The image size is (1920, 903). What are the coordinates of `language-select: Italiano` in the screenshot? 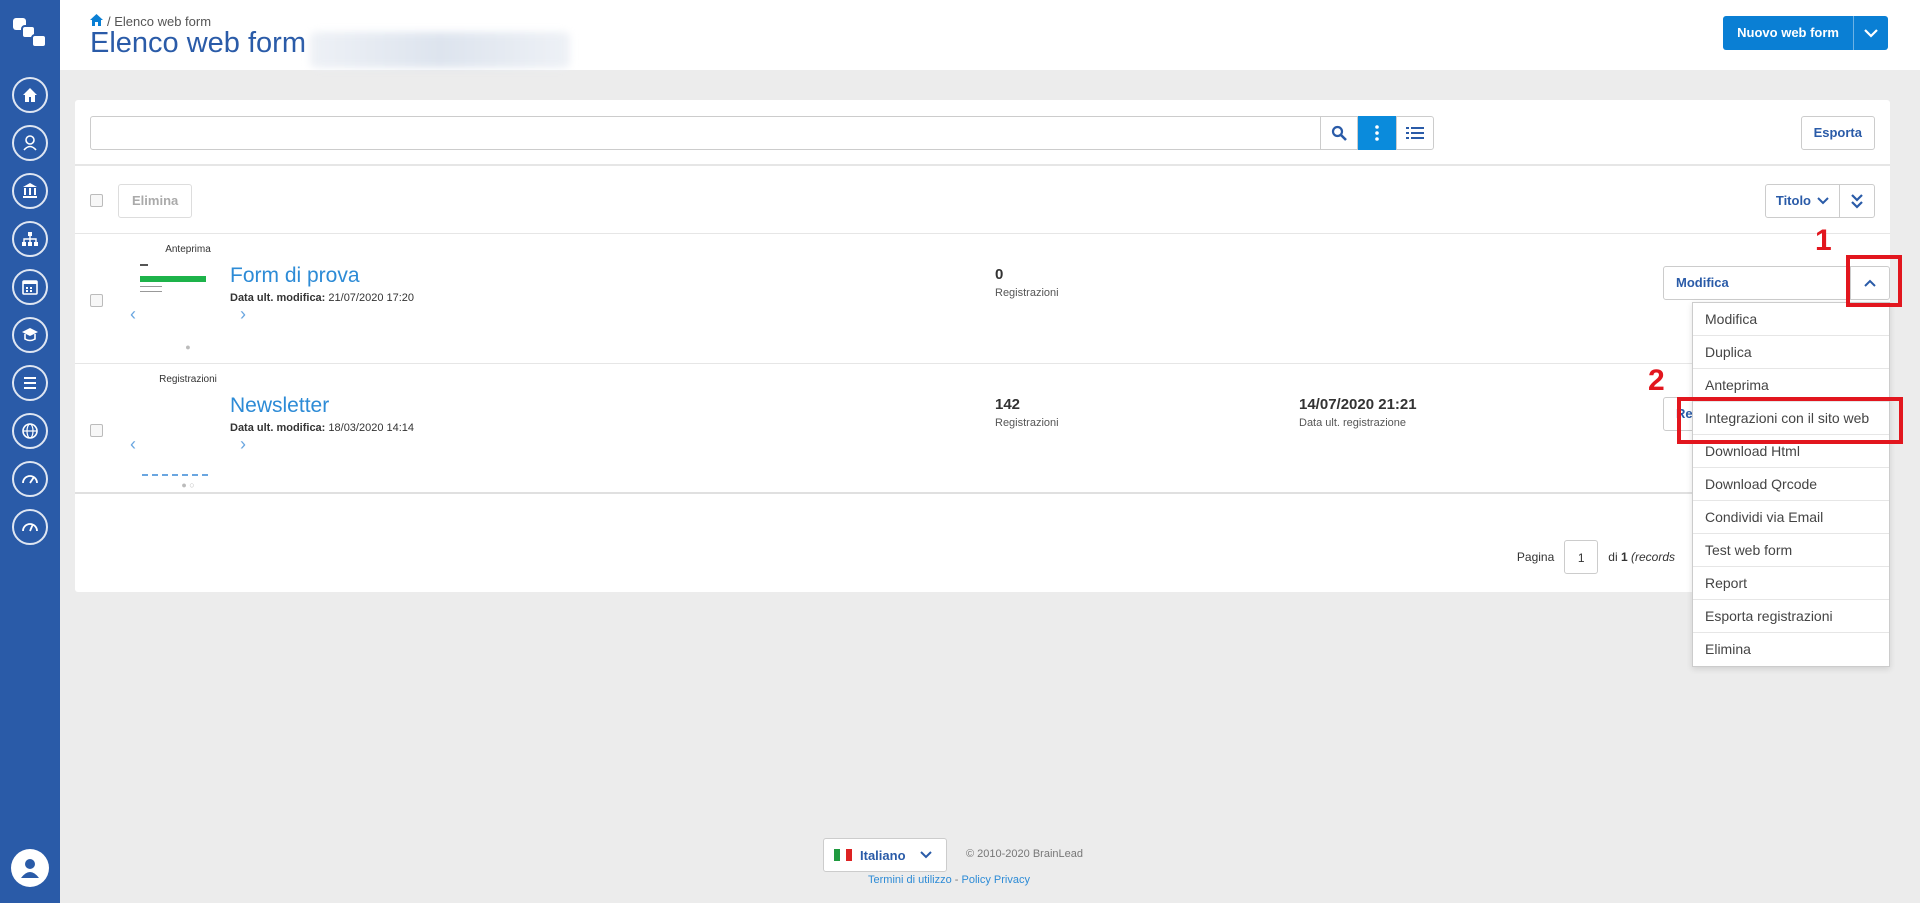 It's located at (885, 855).